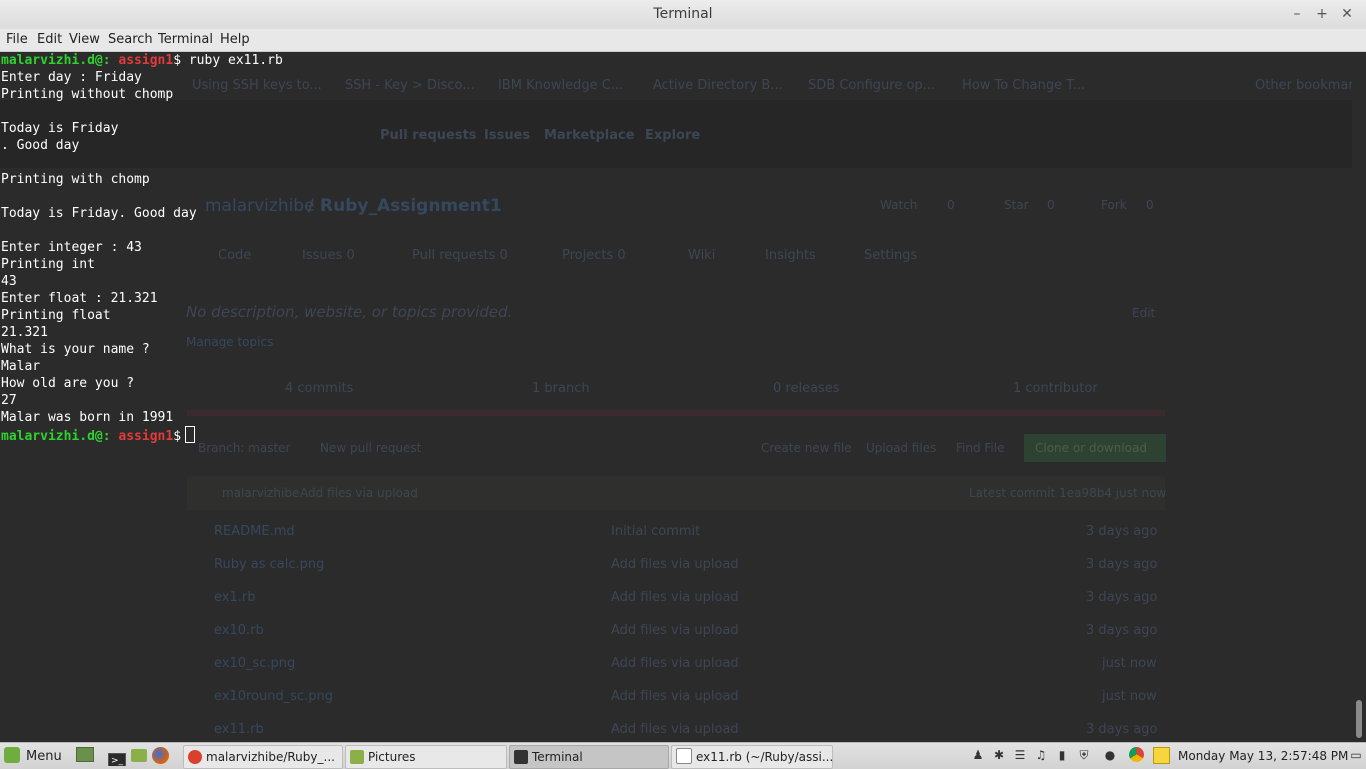 Image resolution: width=1366 pixels, height=769 pixels. I want to click on ghost-file-name: ex11.rb, so click(239, 729).